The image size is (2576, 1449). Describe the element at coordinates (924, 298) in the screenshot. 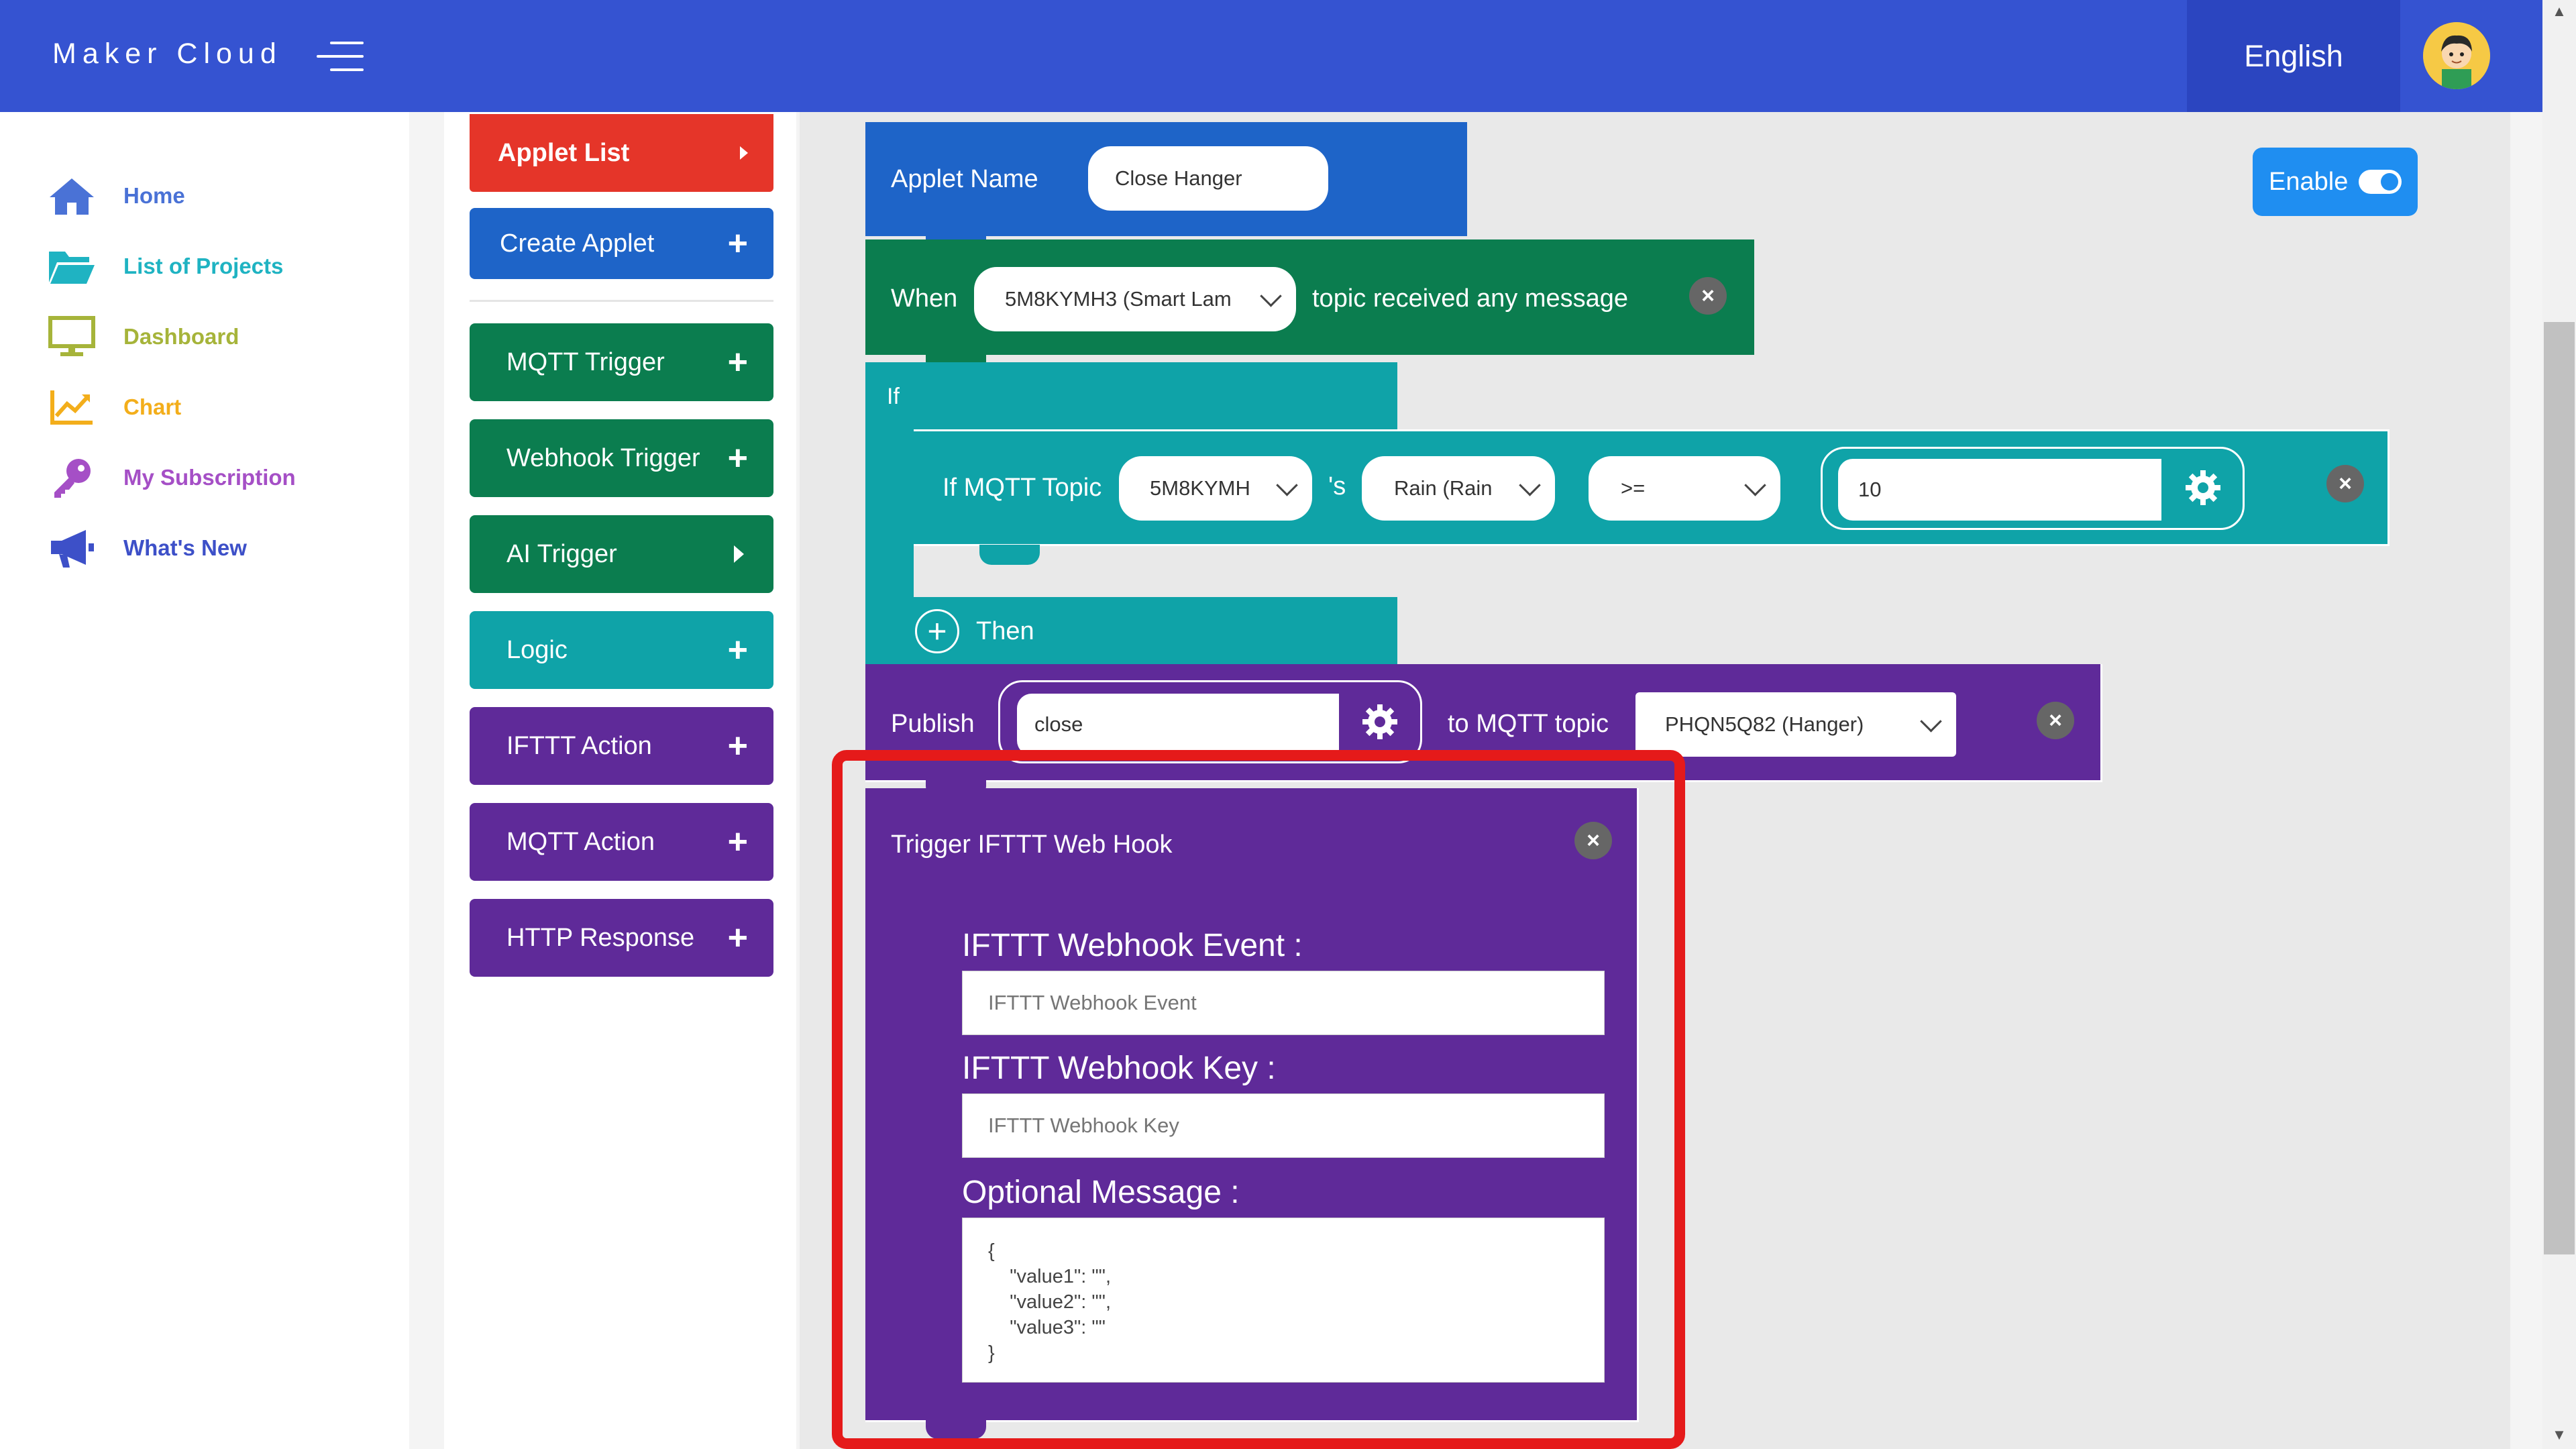

I see `when-label: When` at that location.